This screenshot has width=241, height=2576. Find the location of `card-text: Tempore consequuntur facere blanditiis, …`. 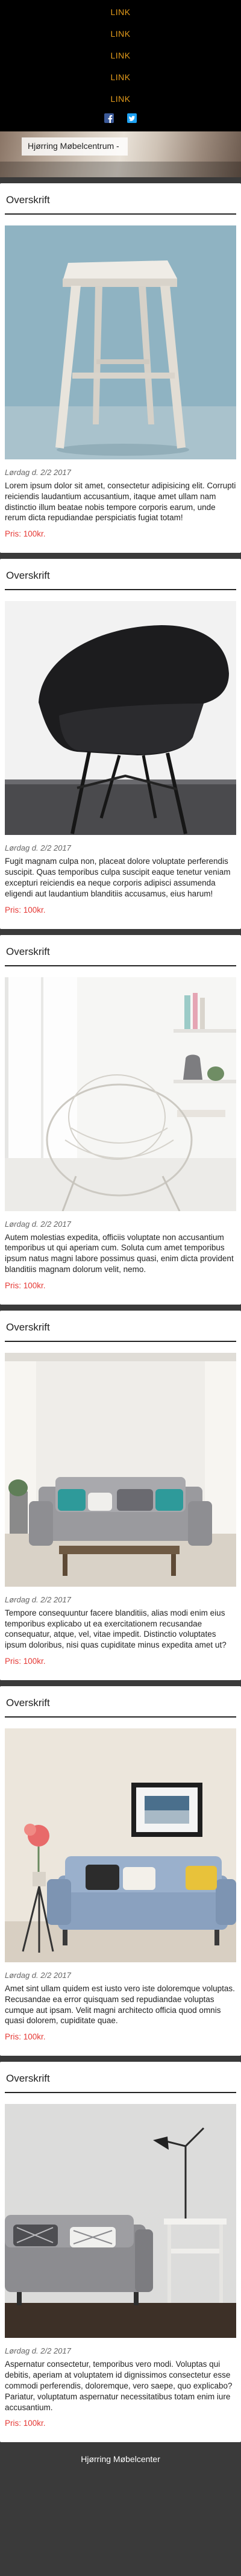

card-text: Tempore consequuntur facere blanditiis, … is located at coordinates (116, 1629).